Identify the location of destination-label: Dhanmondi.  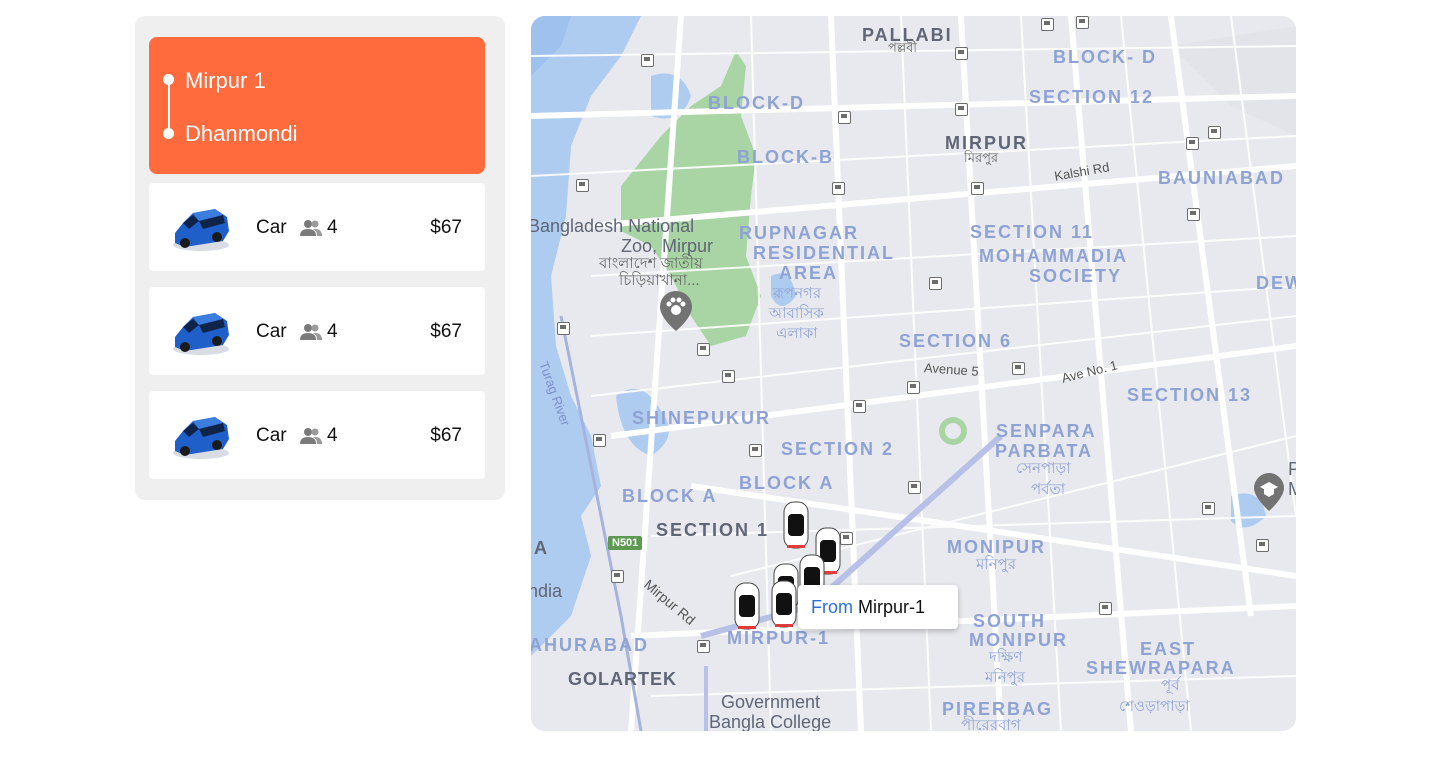
(241, 133).